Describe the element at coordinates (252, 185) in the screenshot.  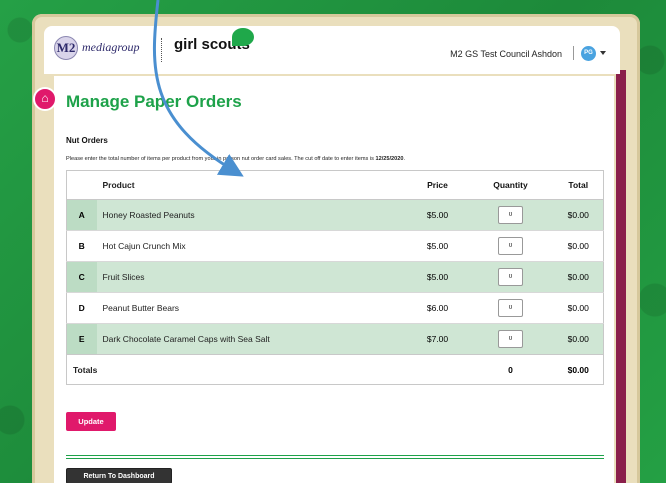
I see `column-header-product: Product` at that location.